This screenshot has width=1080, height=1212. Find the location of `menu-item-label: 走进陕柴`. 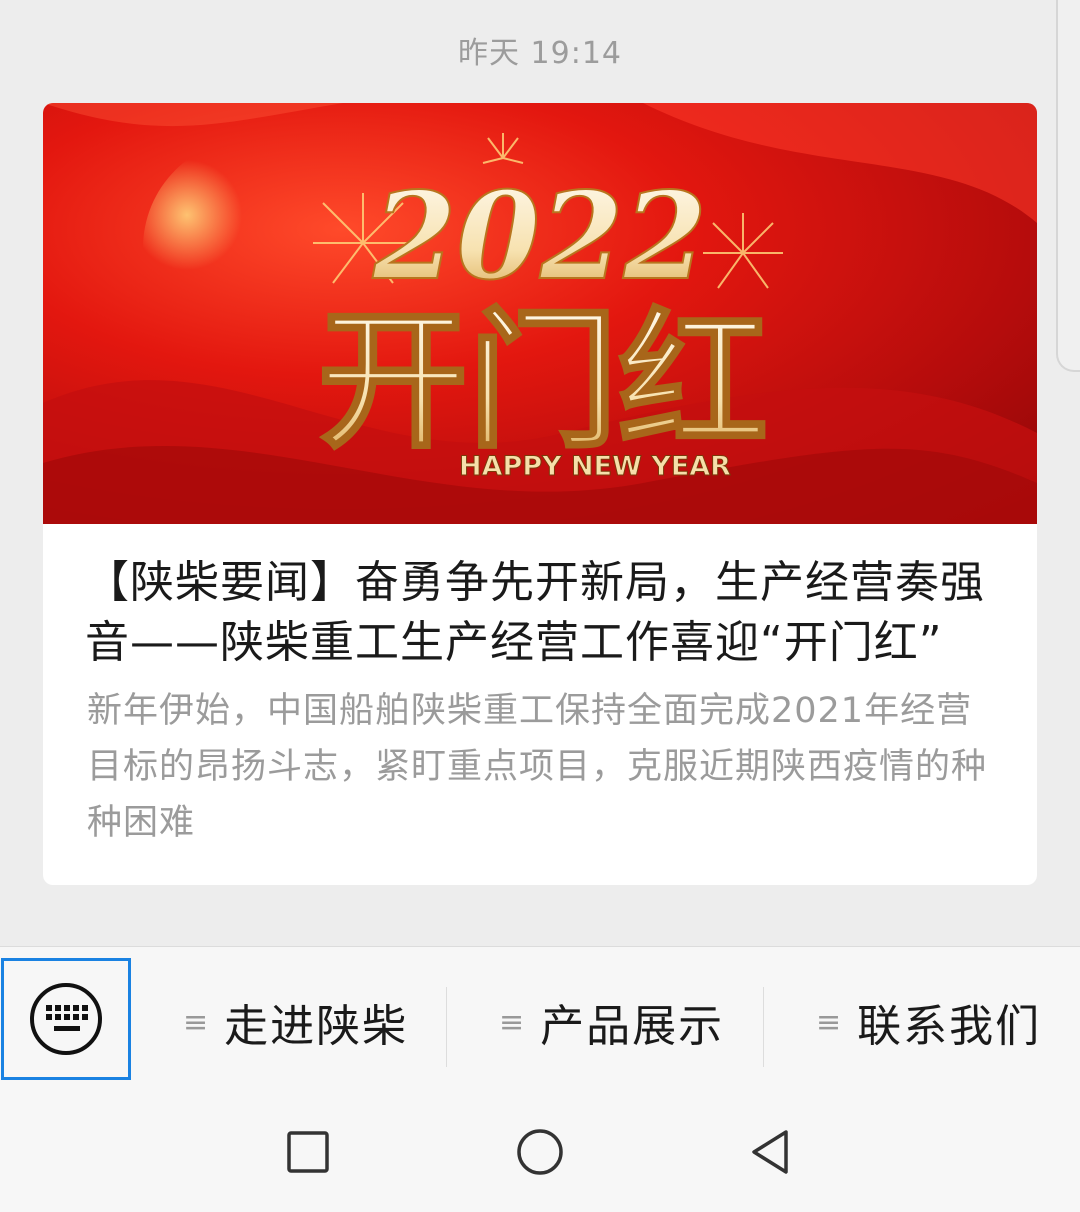

menu-item-label: 走进陕柴 is located at coordinates (316, 1026).